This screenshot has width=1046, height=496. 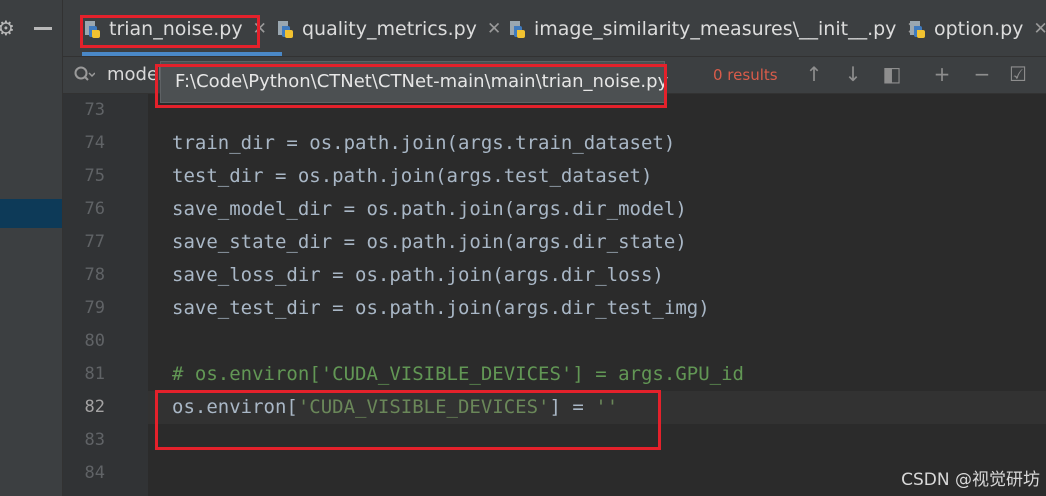 What do you see at coordinates (94, 473) in the screenshot?
I see `line-number: 84` at bounding box center [94, 473].